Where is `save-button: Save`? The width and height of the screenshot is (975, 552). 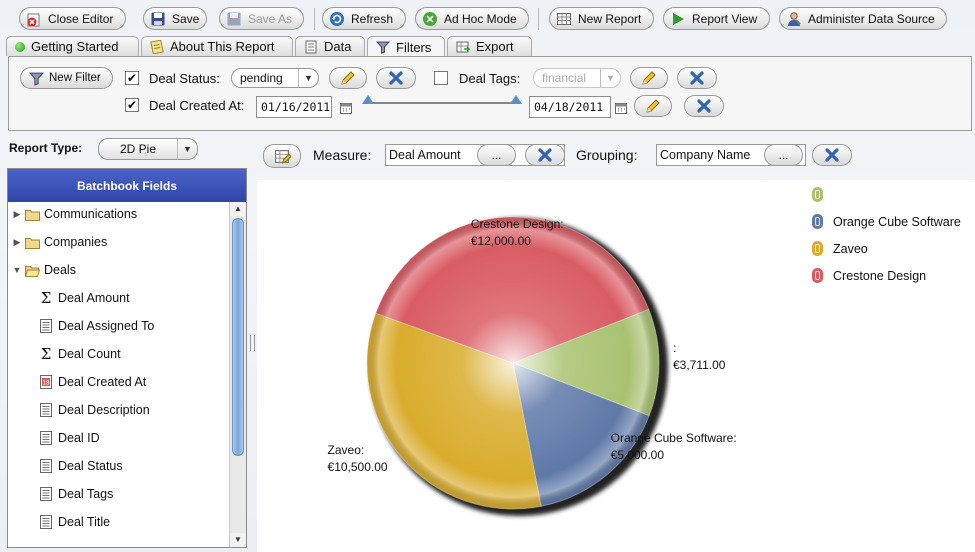 save-button: Save is located at coordinates (175, 18).